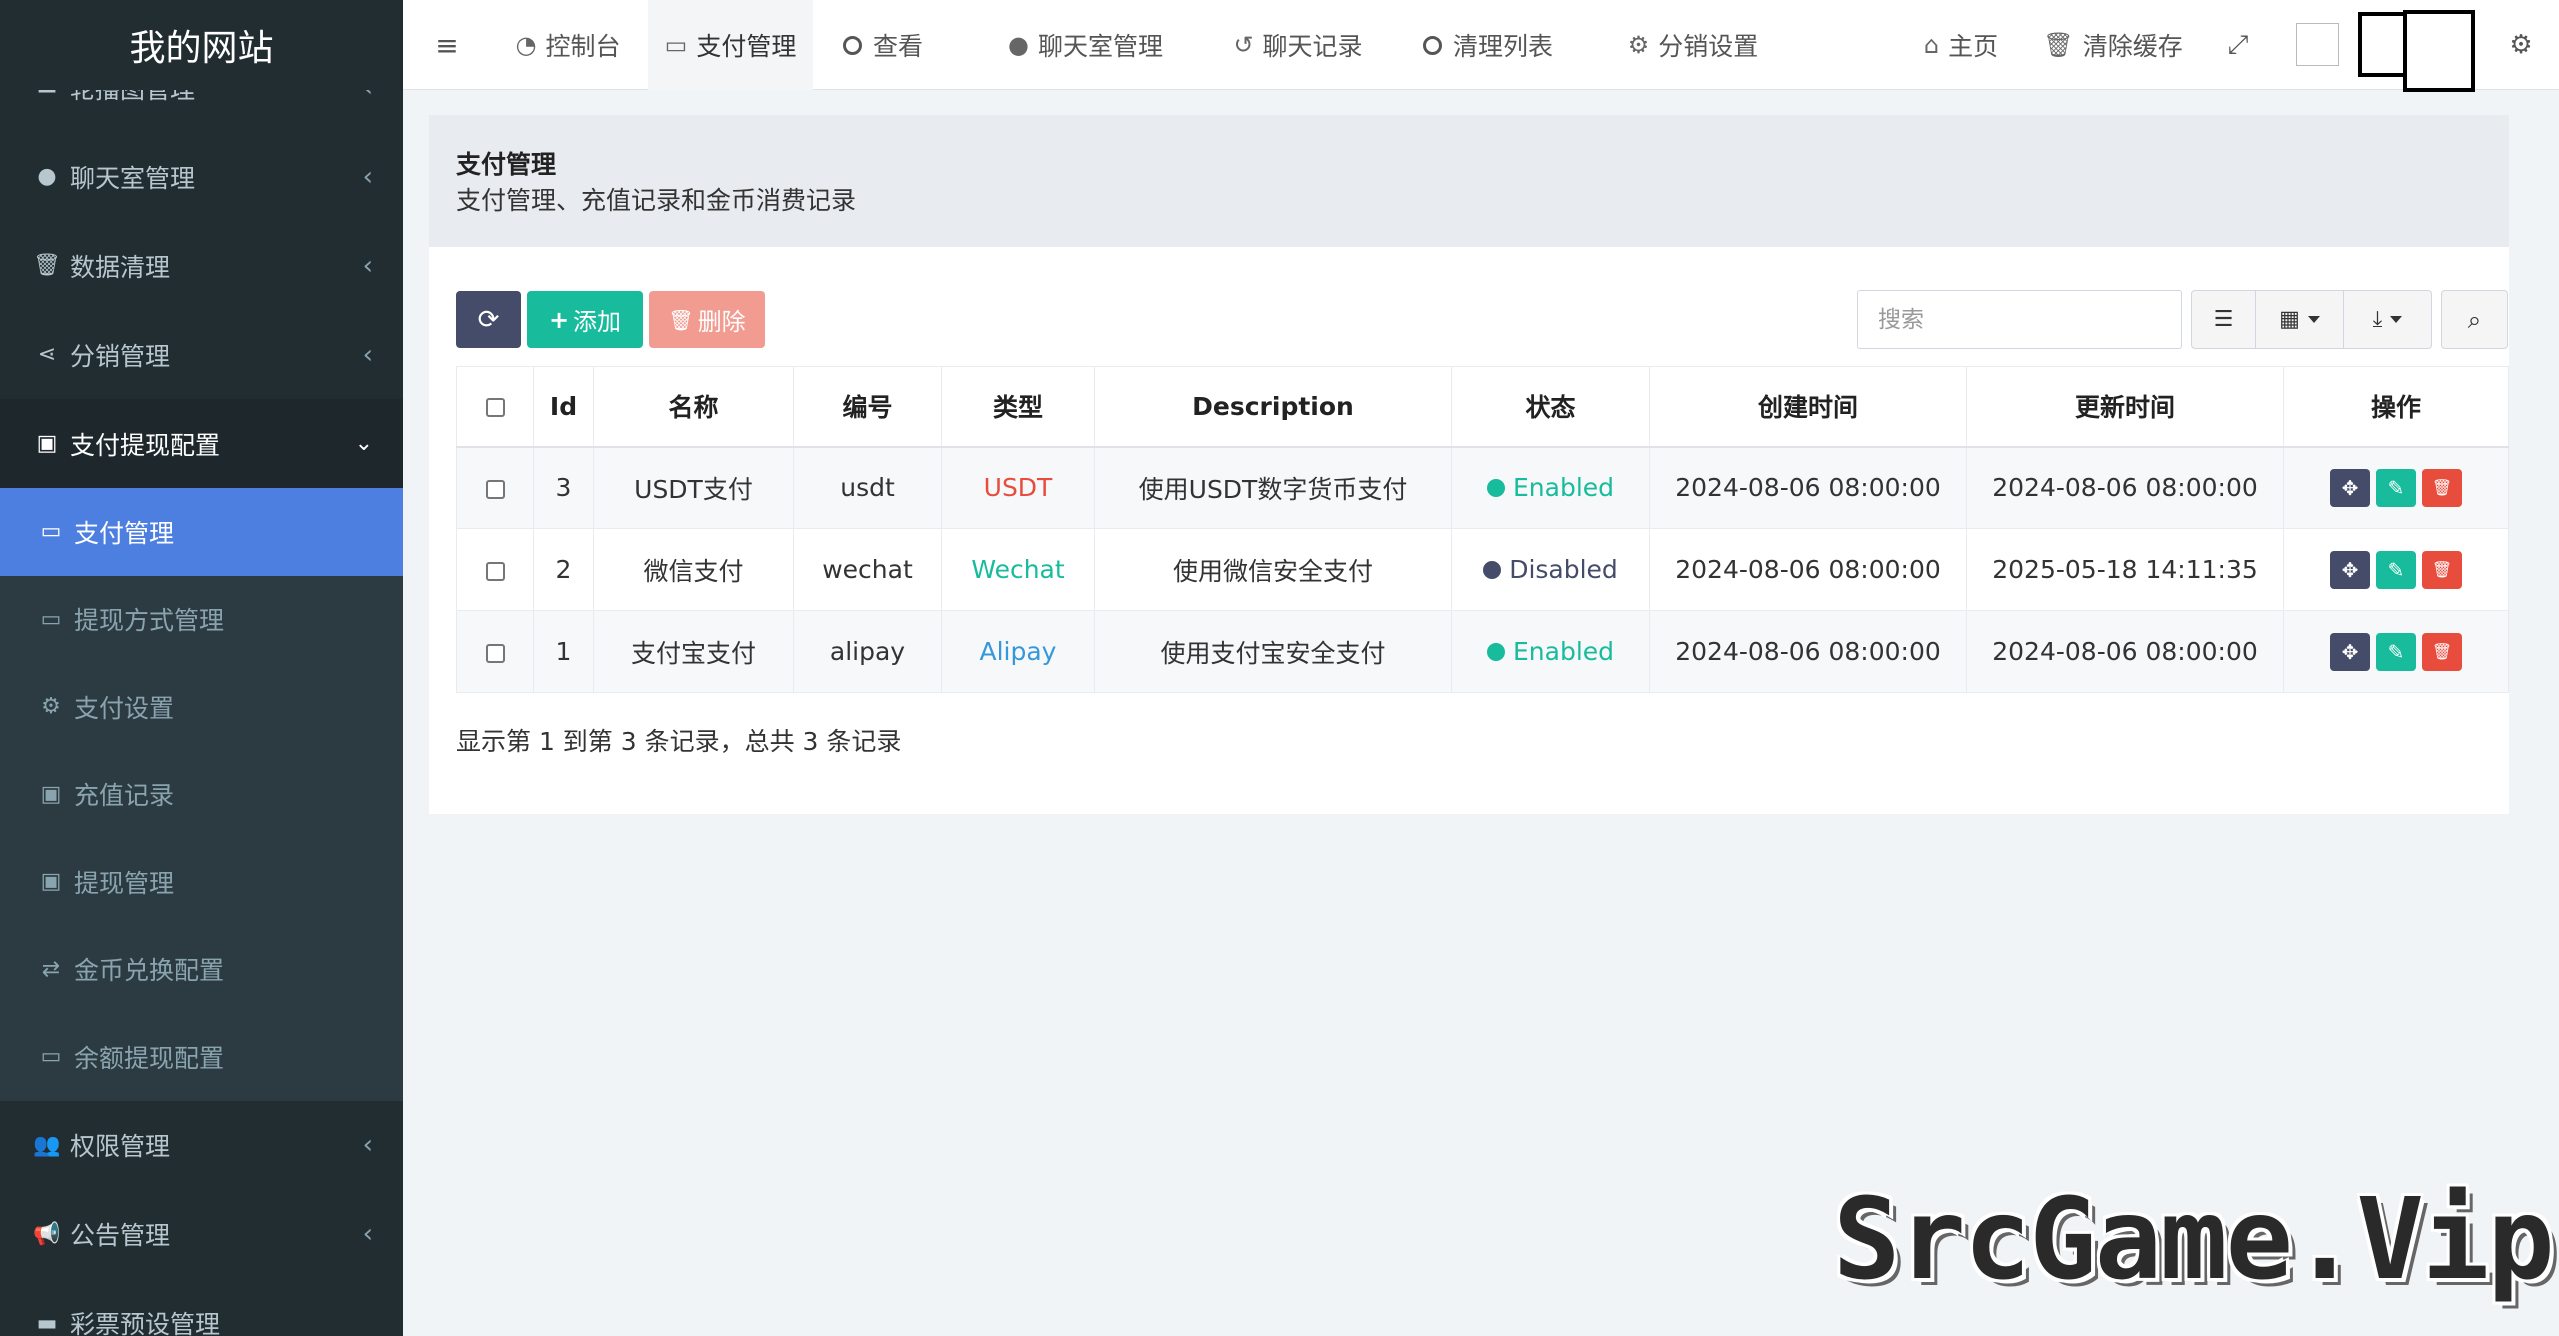  I want to click on page-header: 支付管理 支付管理、充值记录和金币消费记录, so click(1469, 181).